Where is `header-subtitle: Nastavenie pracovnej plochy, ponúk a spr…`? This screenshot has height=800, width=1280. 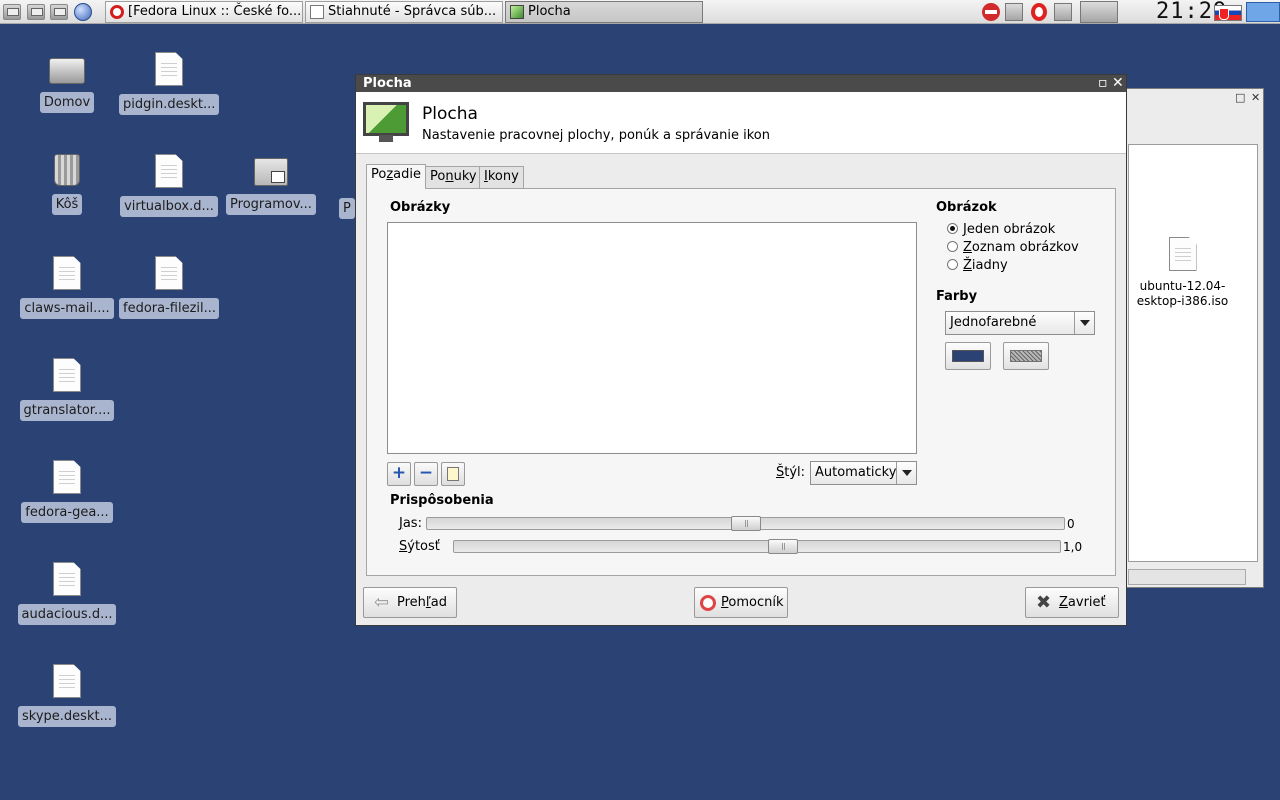 header-subtitle: Nastavenie pracovnej plochy, ponúk a spr… is located at coordinates (596, 135).